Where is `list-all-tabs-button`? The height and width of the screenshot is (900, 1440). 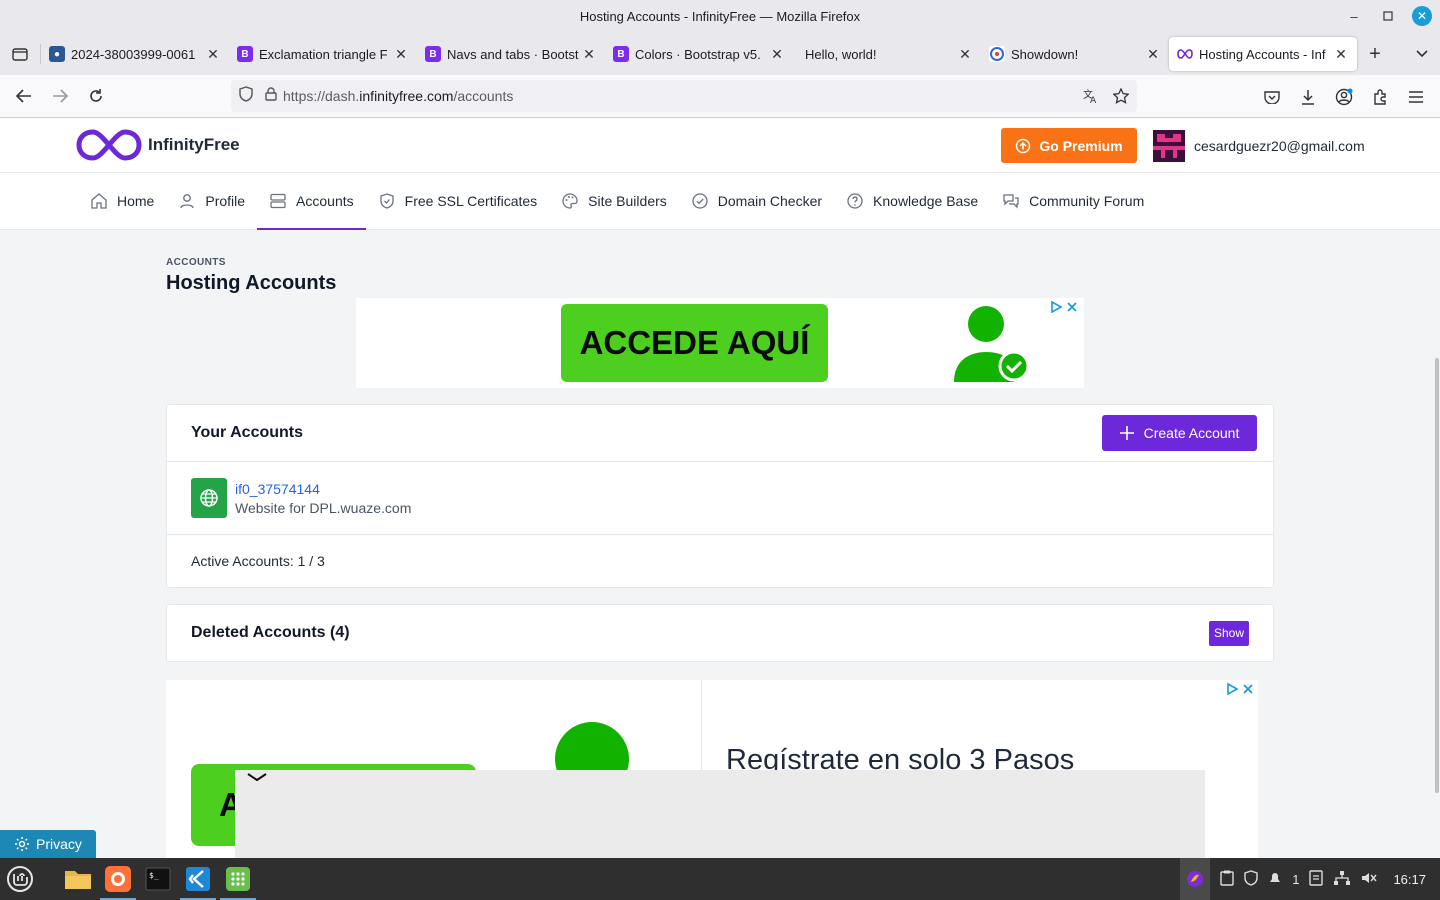
list-all-tabs-button is located at coordinates (1422, 54).